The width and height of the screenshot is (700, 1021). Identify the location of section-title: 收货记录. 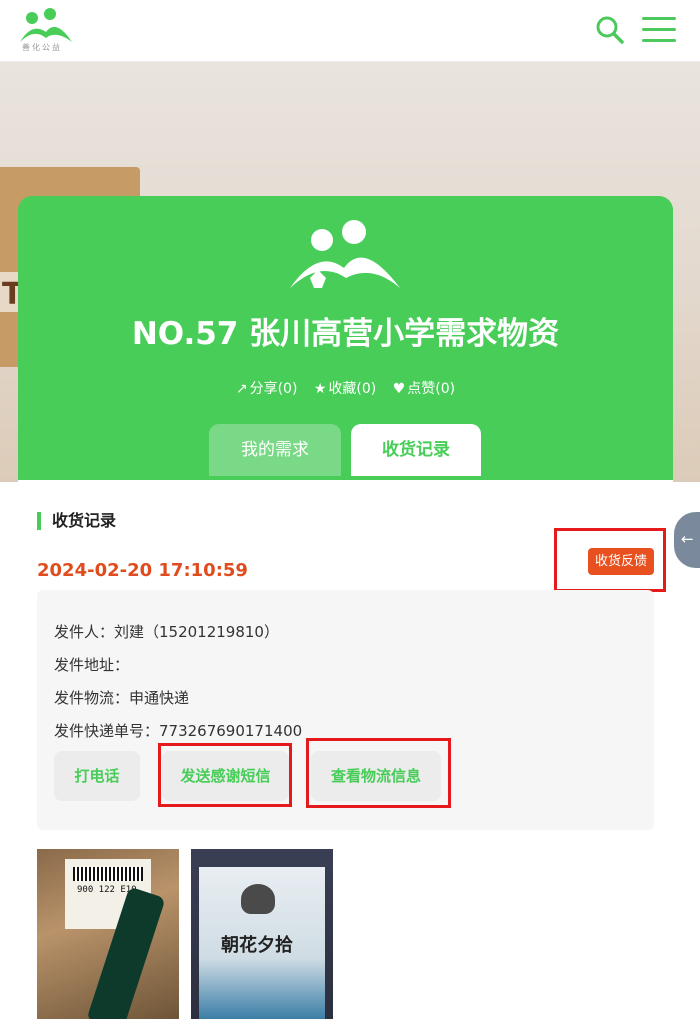
(76, 521).